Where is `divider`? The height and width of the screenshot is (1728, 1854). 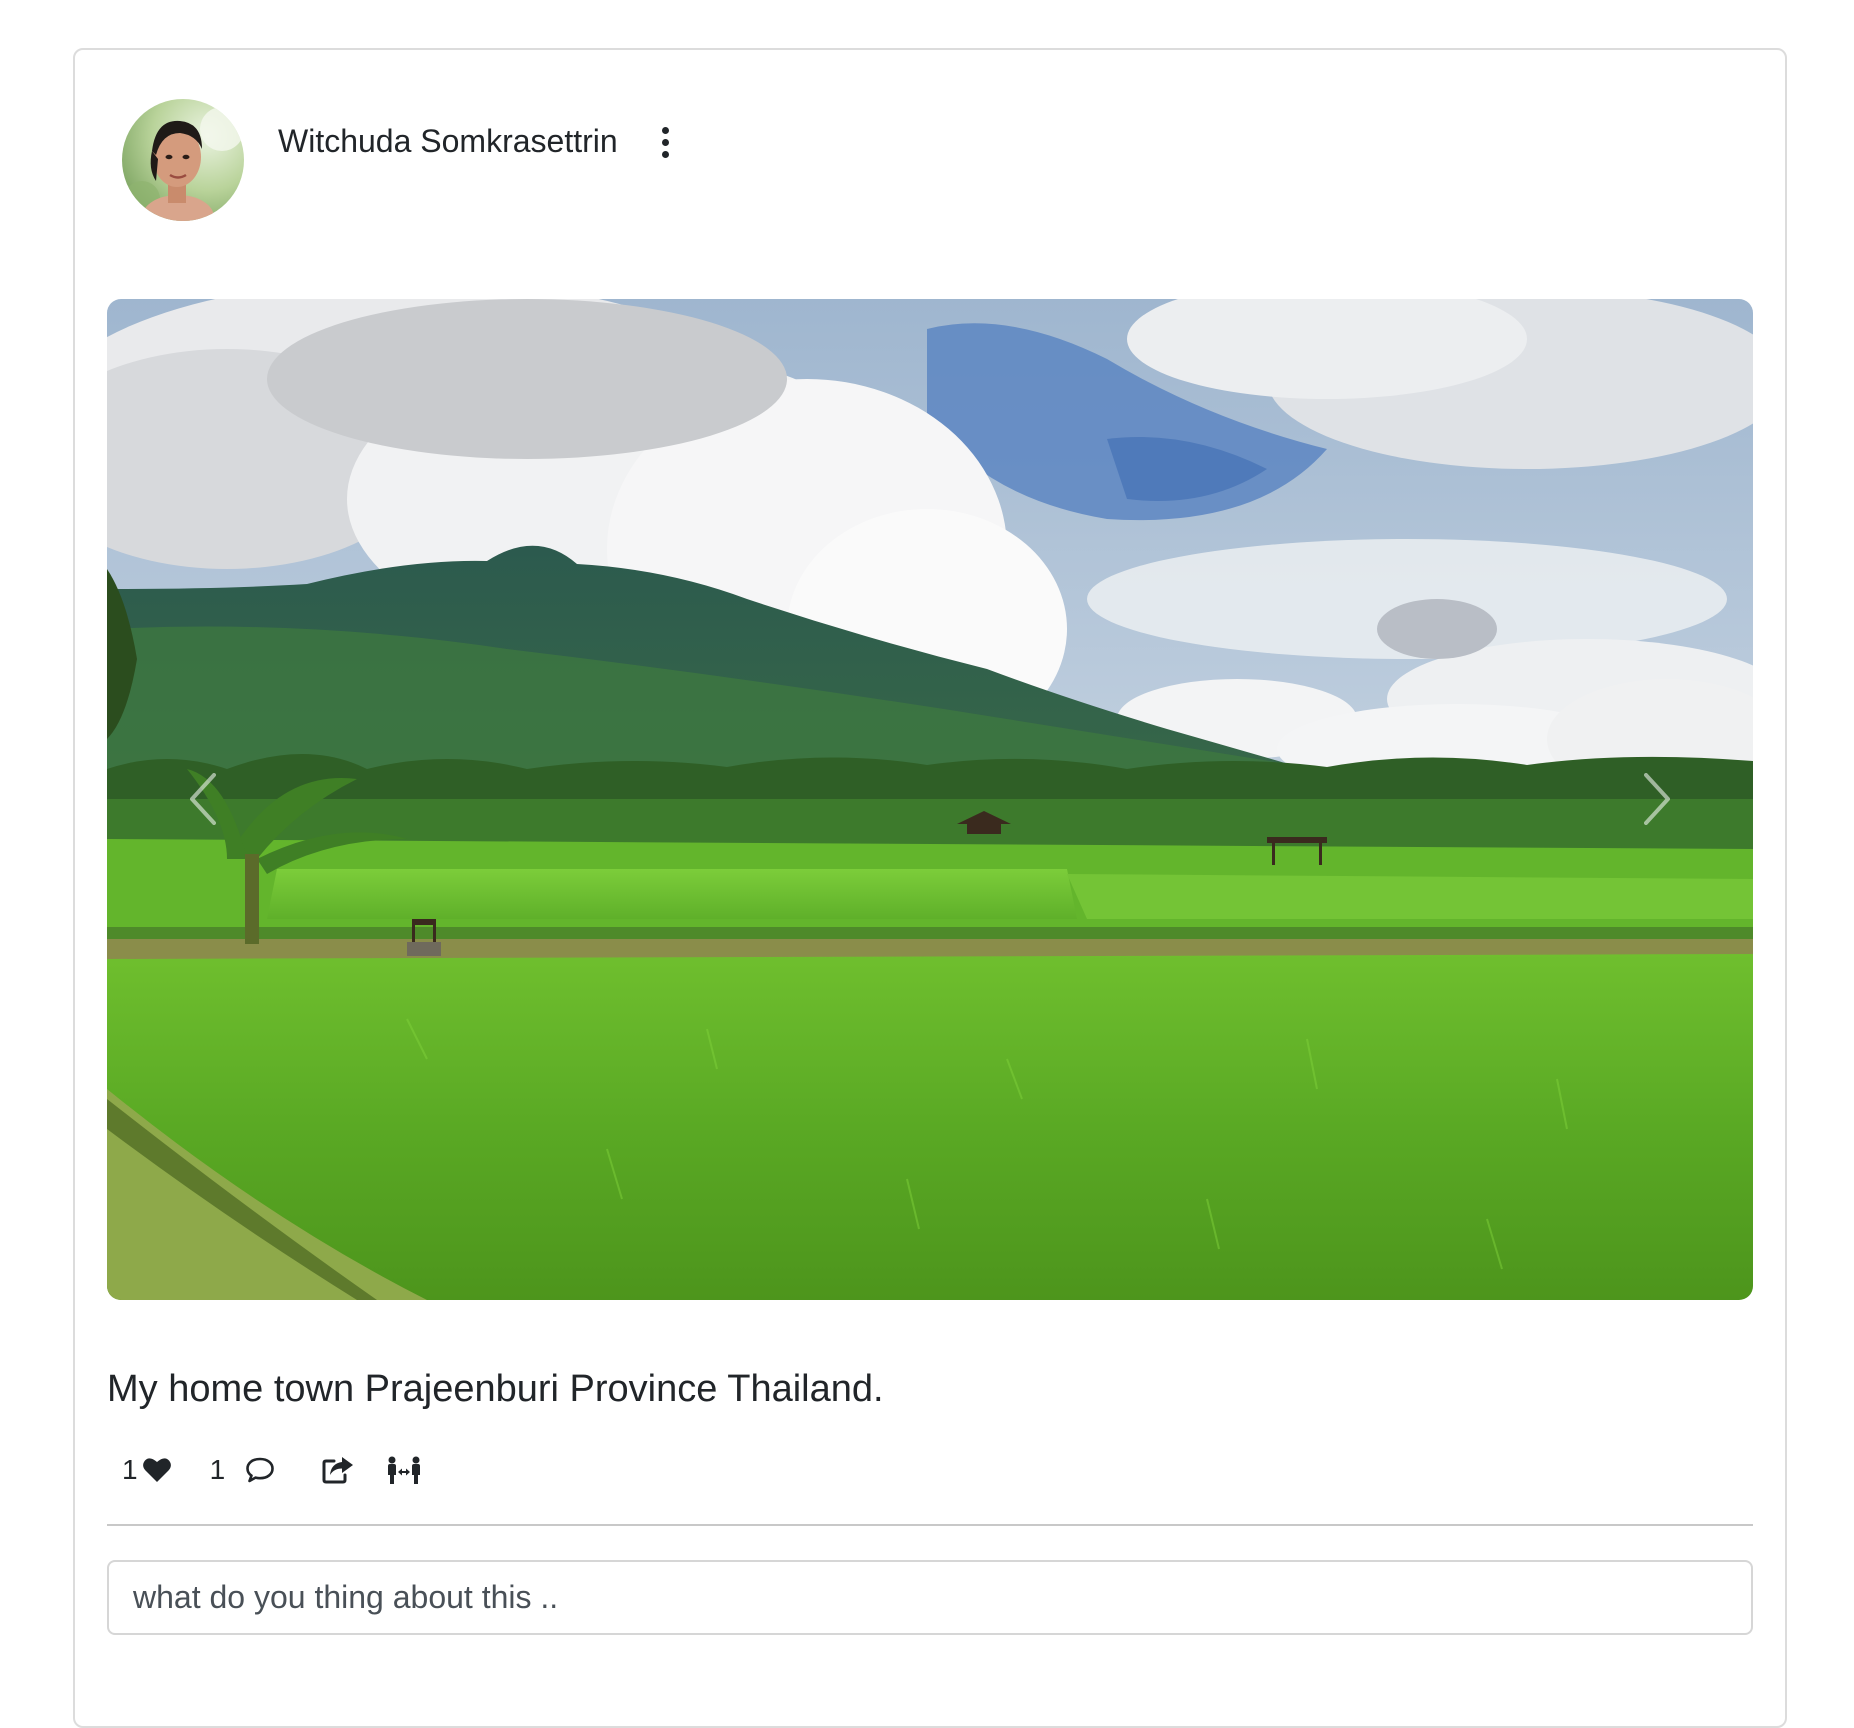 divider is located at coordinates (930, 1525).